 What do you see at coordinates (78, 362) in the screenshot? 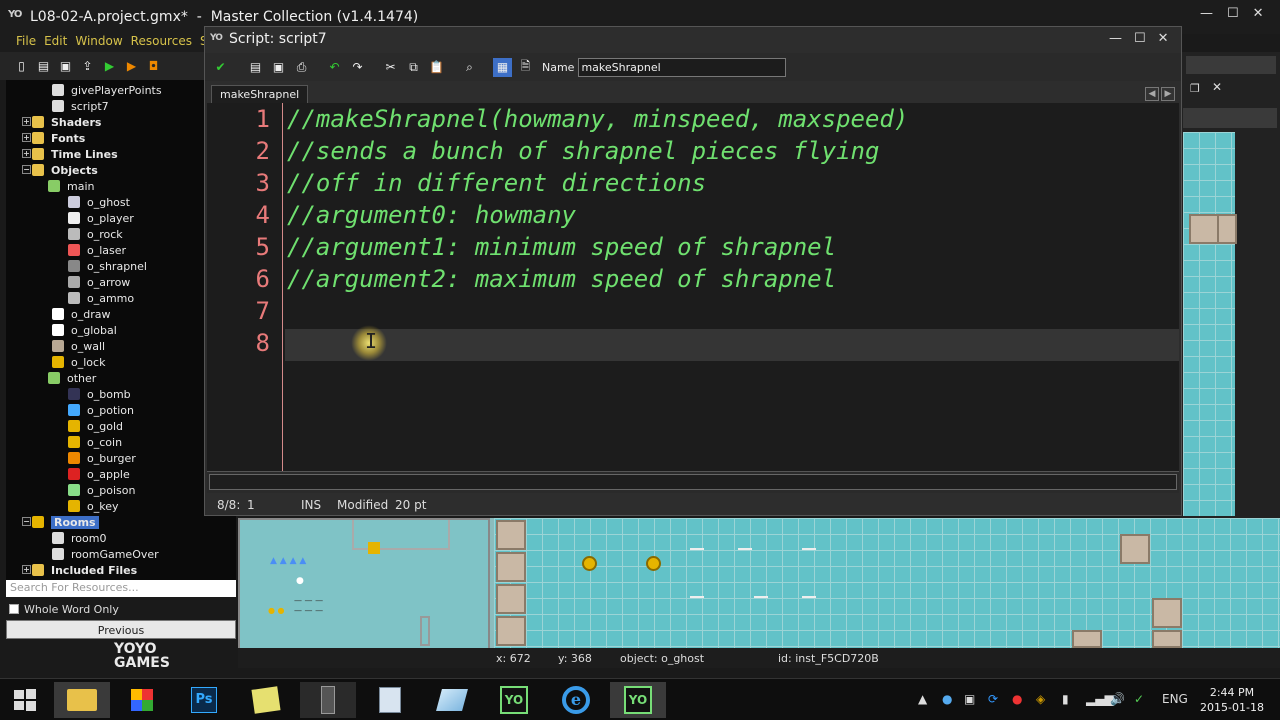
I see `tree-item: o_lock` at bounding box center [78, 362].